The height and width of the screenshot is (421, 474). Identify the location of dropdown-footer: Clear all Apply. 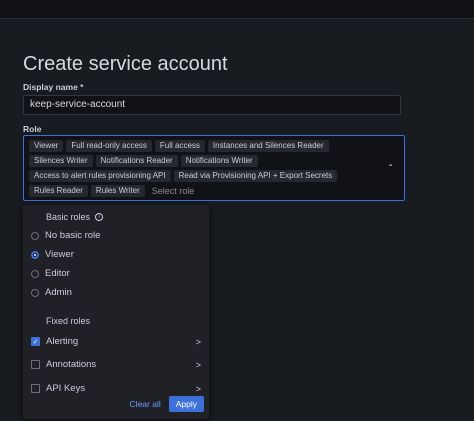
(167, 404).